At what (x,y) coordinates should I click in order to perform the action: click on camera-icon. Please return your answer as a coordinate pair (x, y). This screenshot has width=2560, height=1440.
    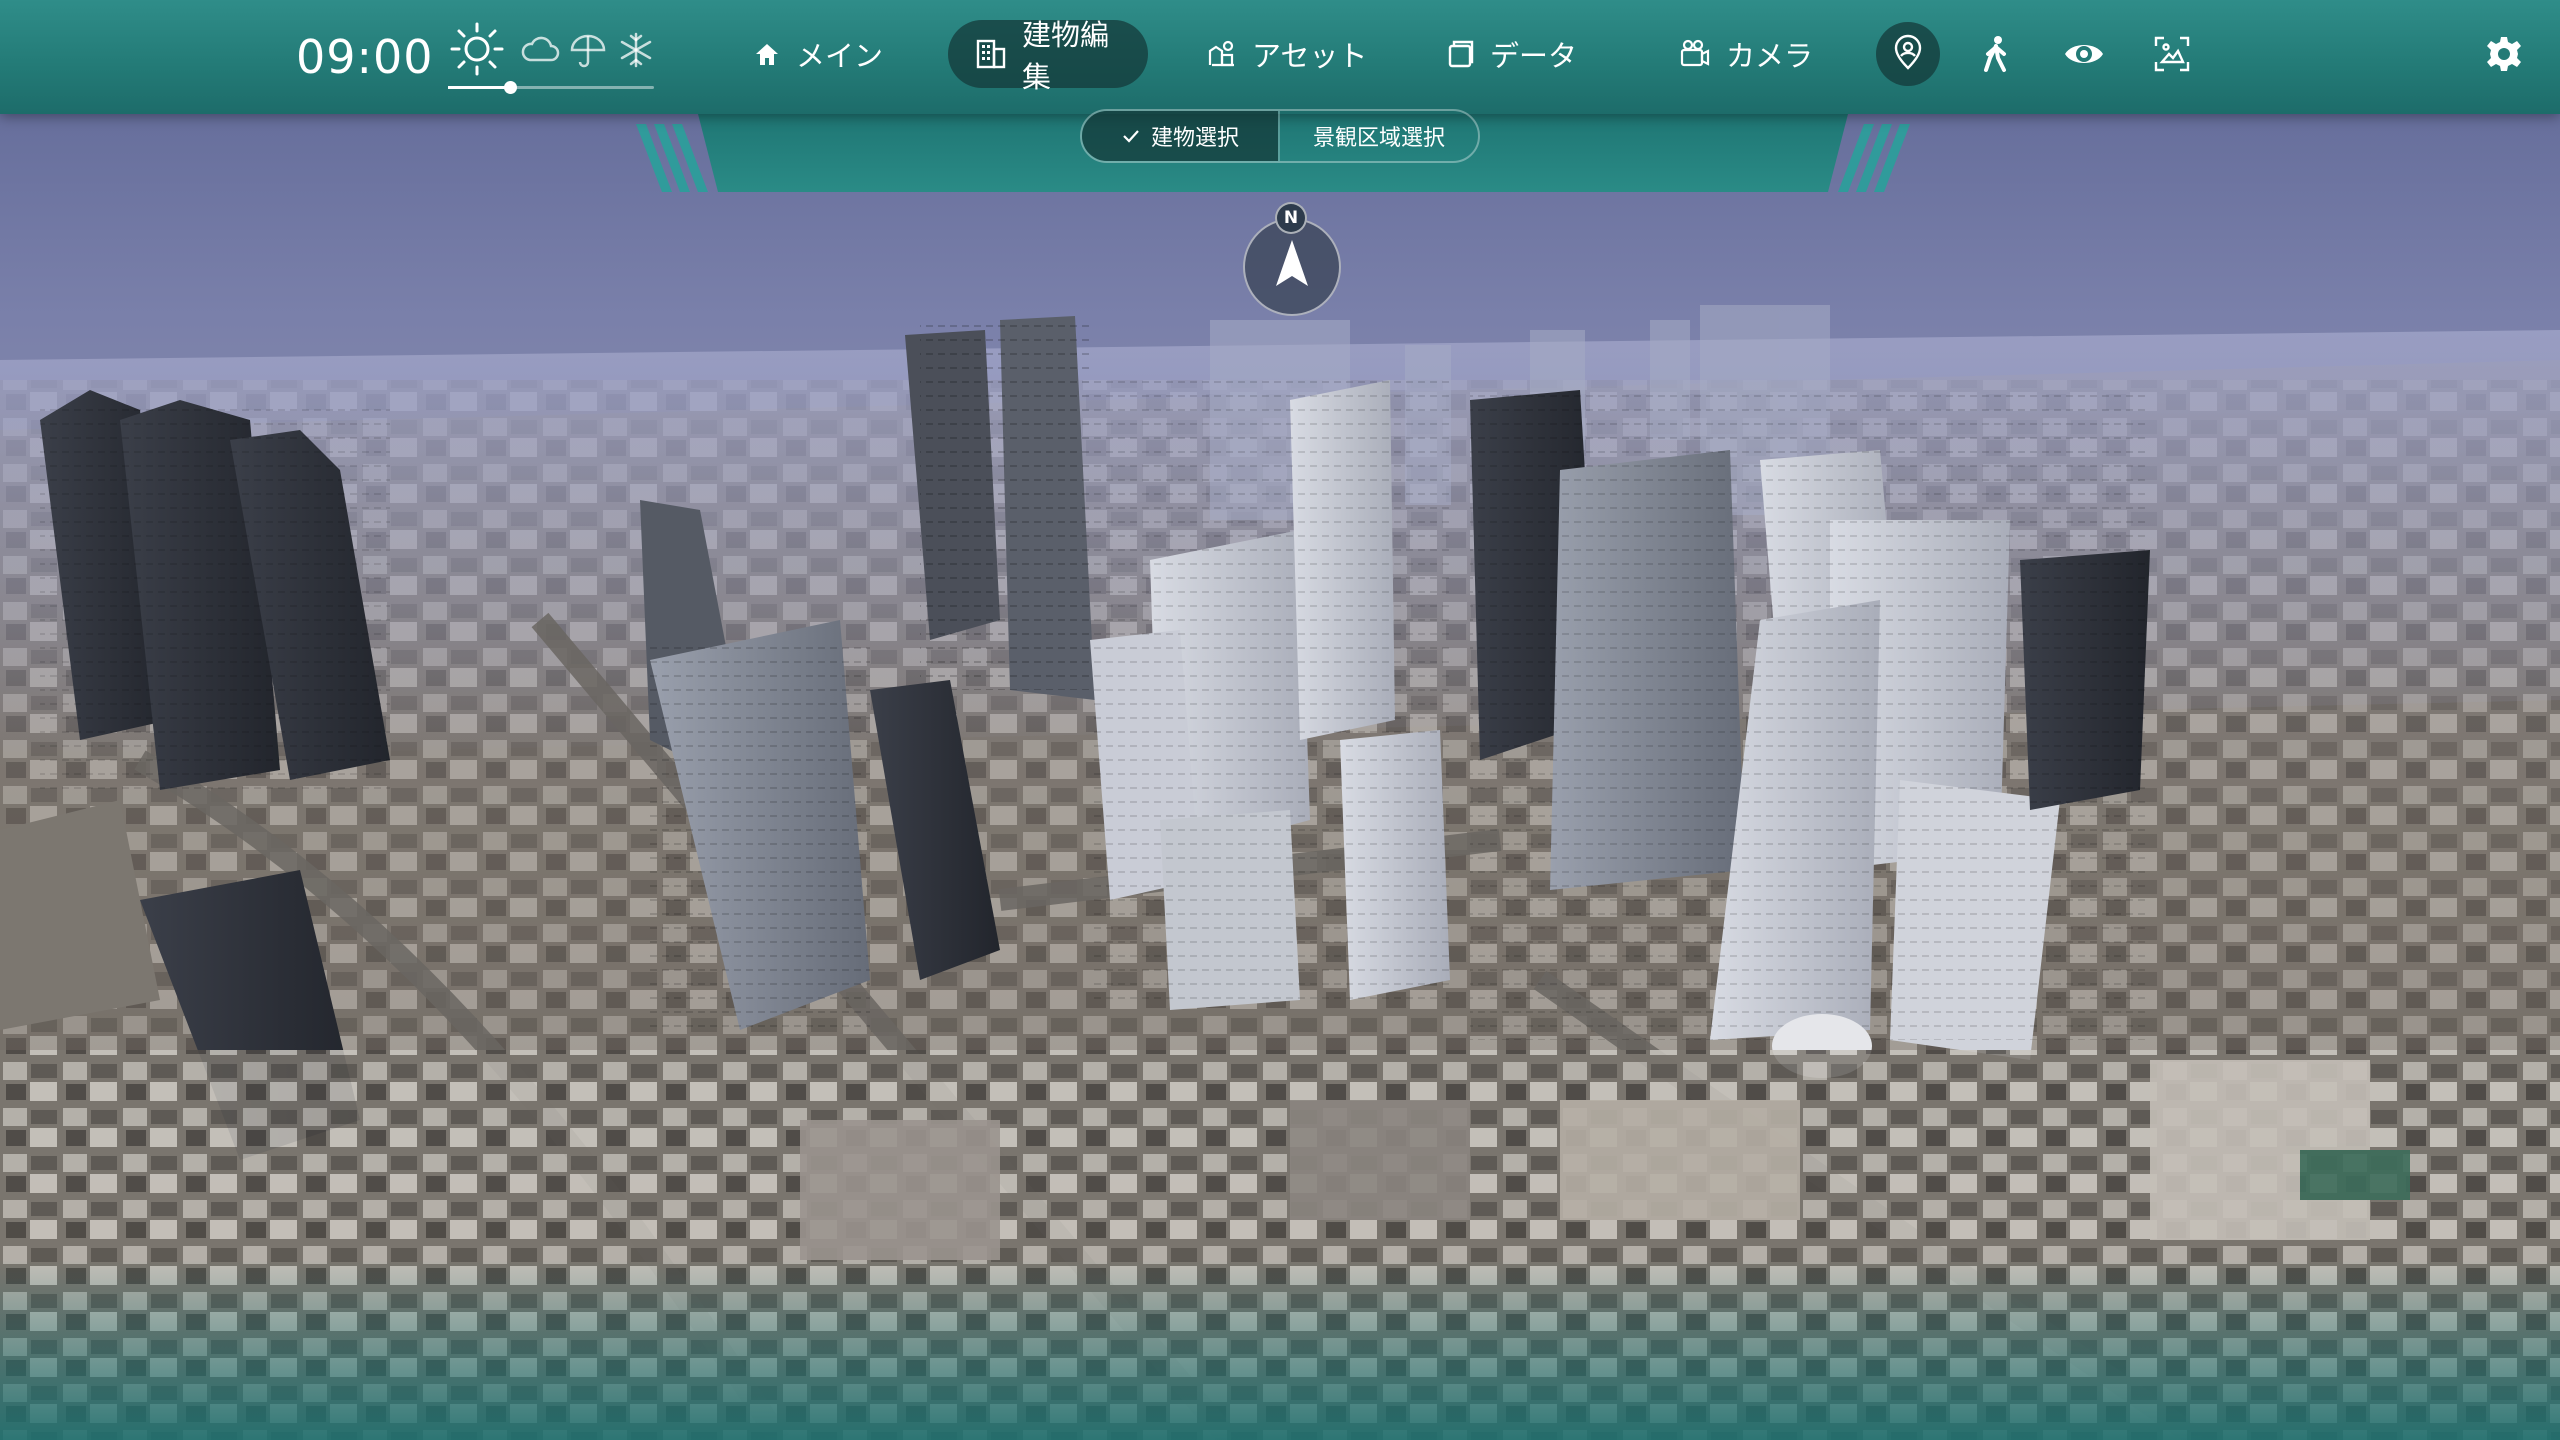
    Looking at the image, I should click on (1695, 53).